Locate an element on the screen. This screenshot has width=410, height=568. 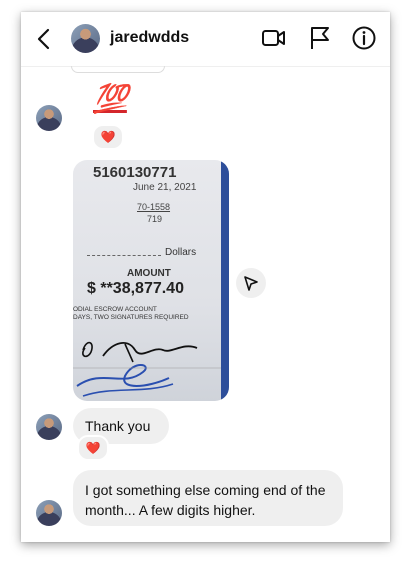
flag-icon is located at coordinates (320, 38).